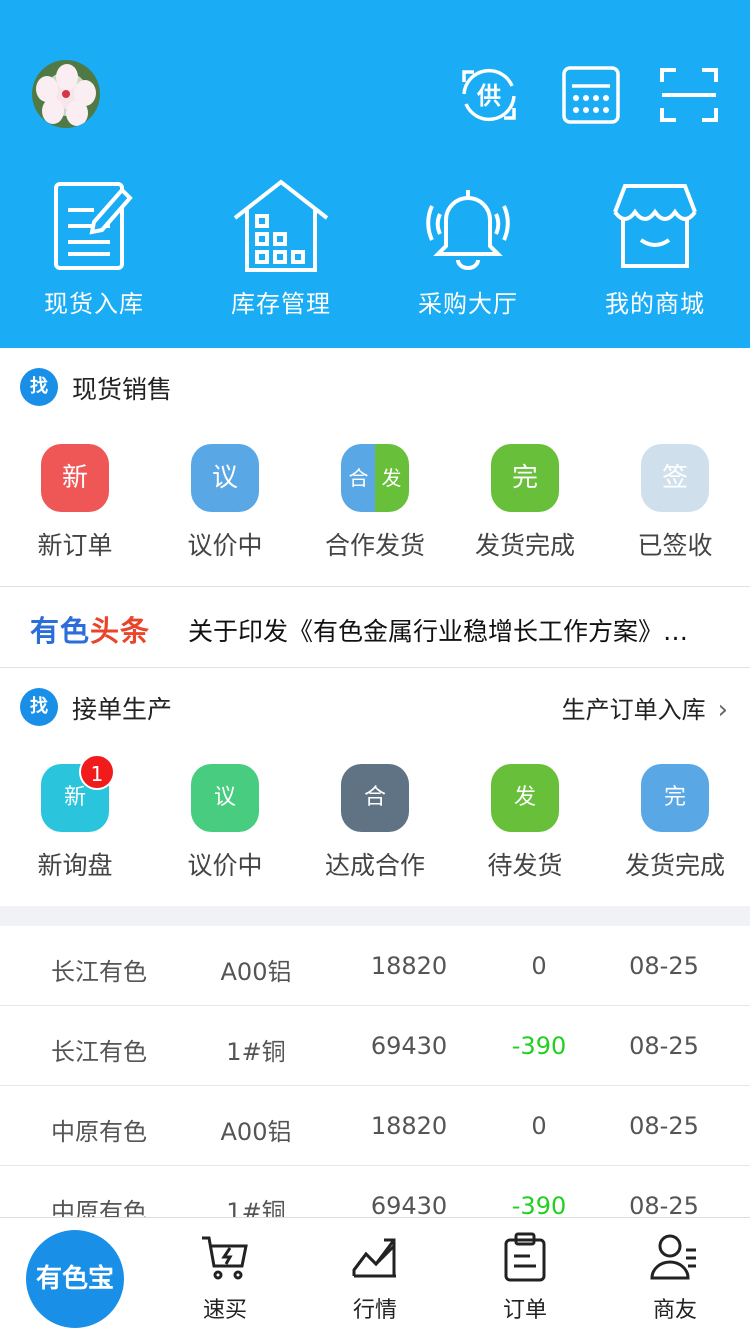  I want to click on trend-icon, so click(374, 1258).